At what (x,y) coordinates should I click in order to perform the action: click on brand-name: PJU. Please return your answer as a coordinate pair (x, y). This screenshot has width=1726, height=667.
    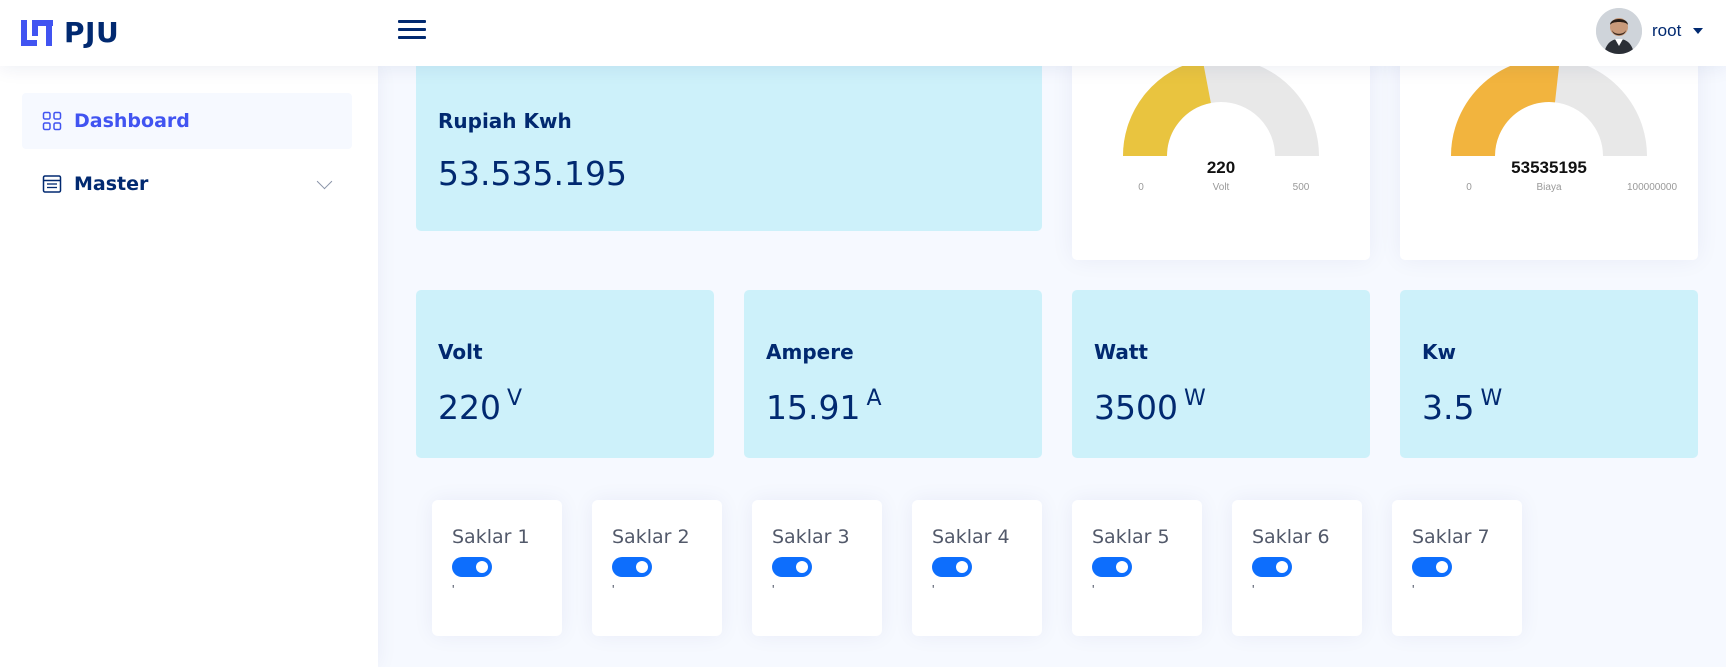
    Looking at the image, I should click on (92, 32).